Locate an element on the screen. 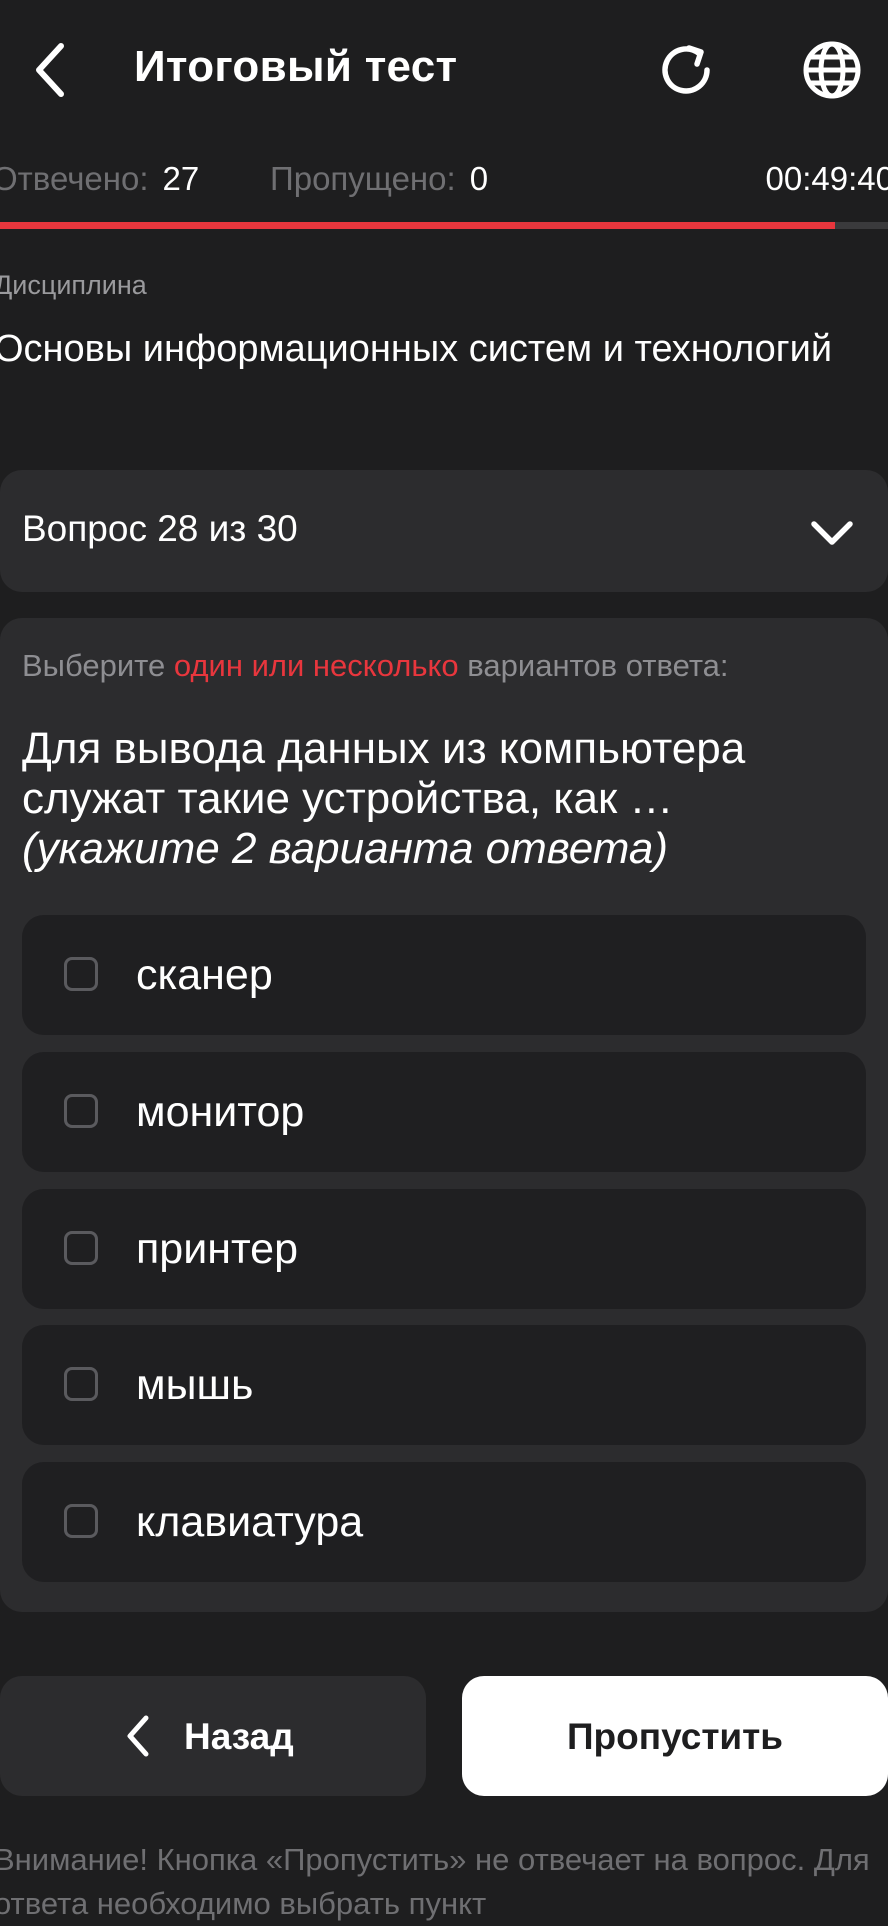  answer-option-label: сканер is located at coordinates (204, 975).